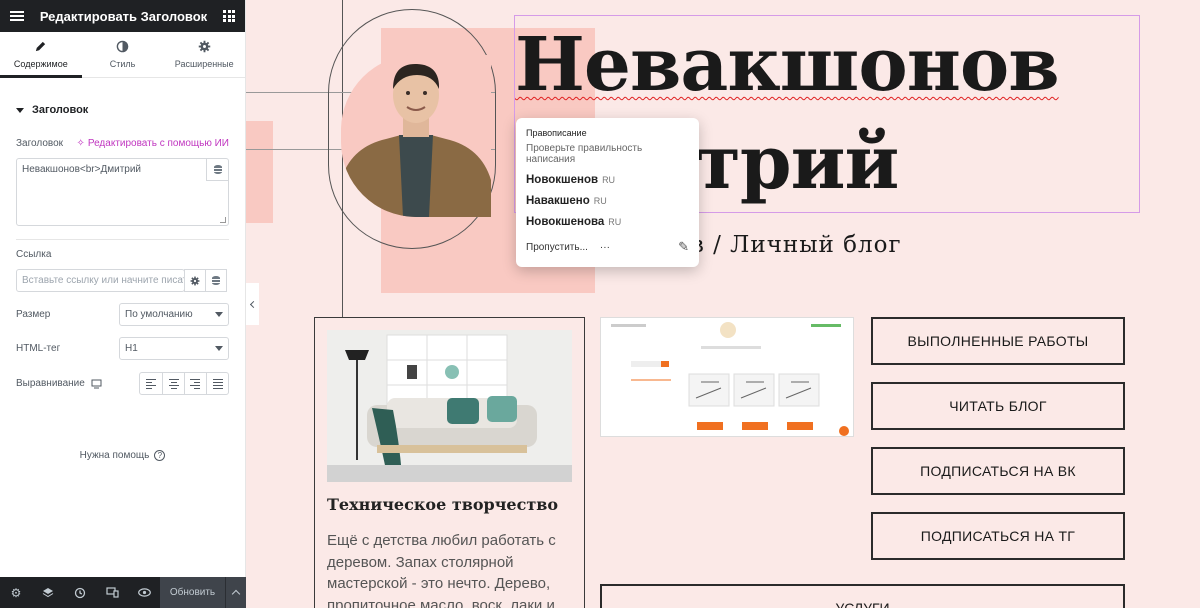  What do you see at coordinates (998, 536) in the screenshot?
I see `cta-button-tg: ПОДПИСАТЬСЯ НА ТГ` at bounding box center [998, 536].